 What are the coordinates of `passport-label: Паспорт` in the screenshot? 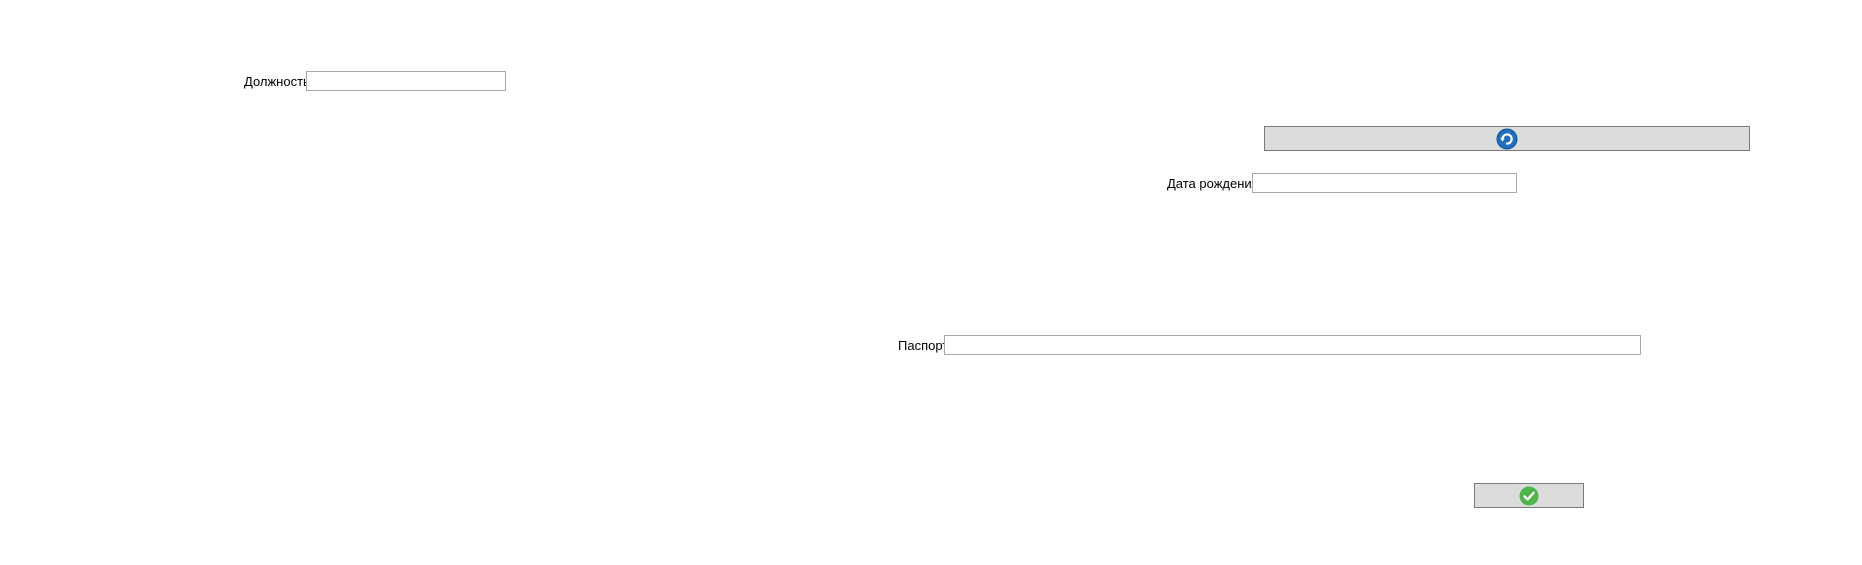 It's located at (923, 345).